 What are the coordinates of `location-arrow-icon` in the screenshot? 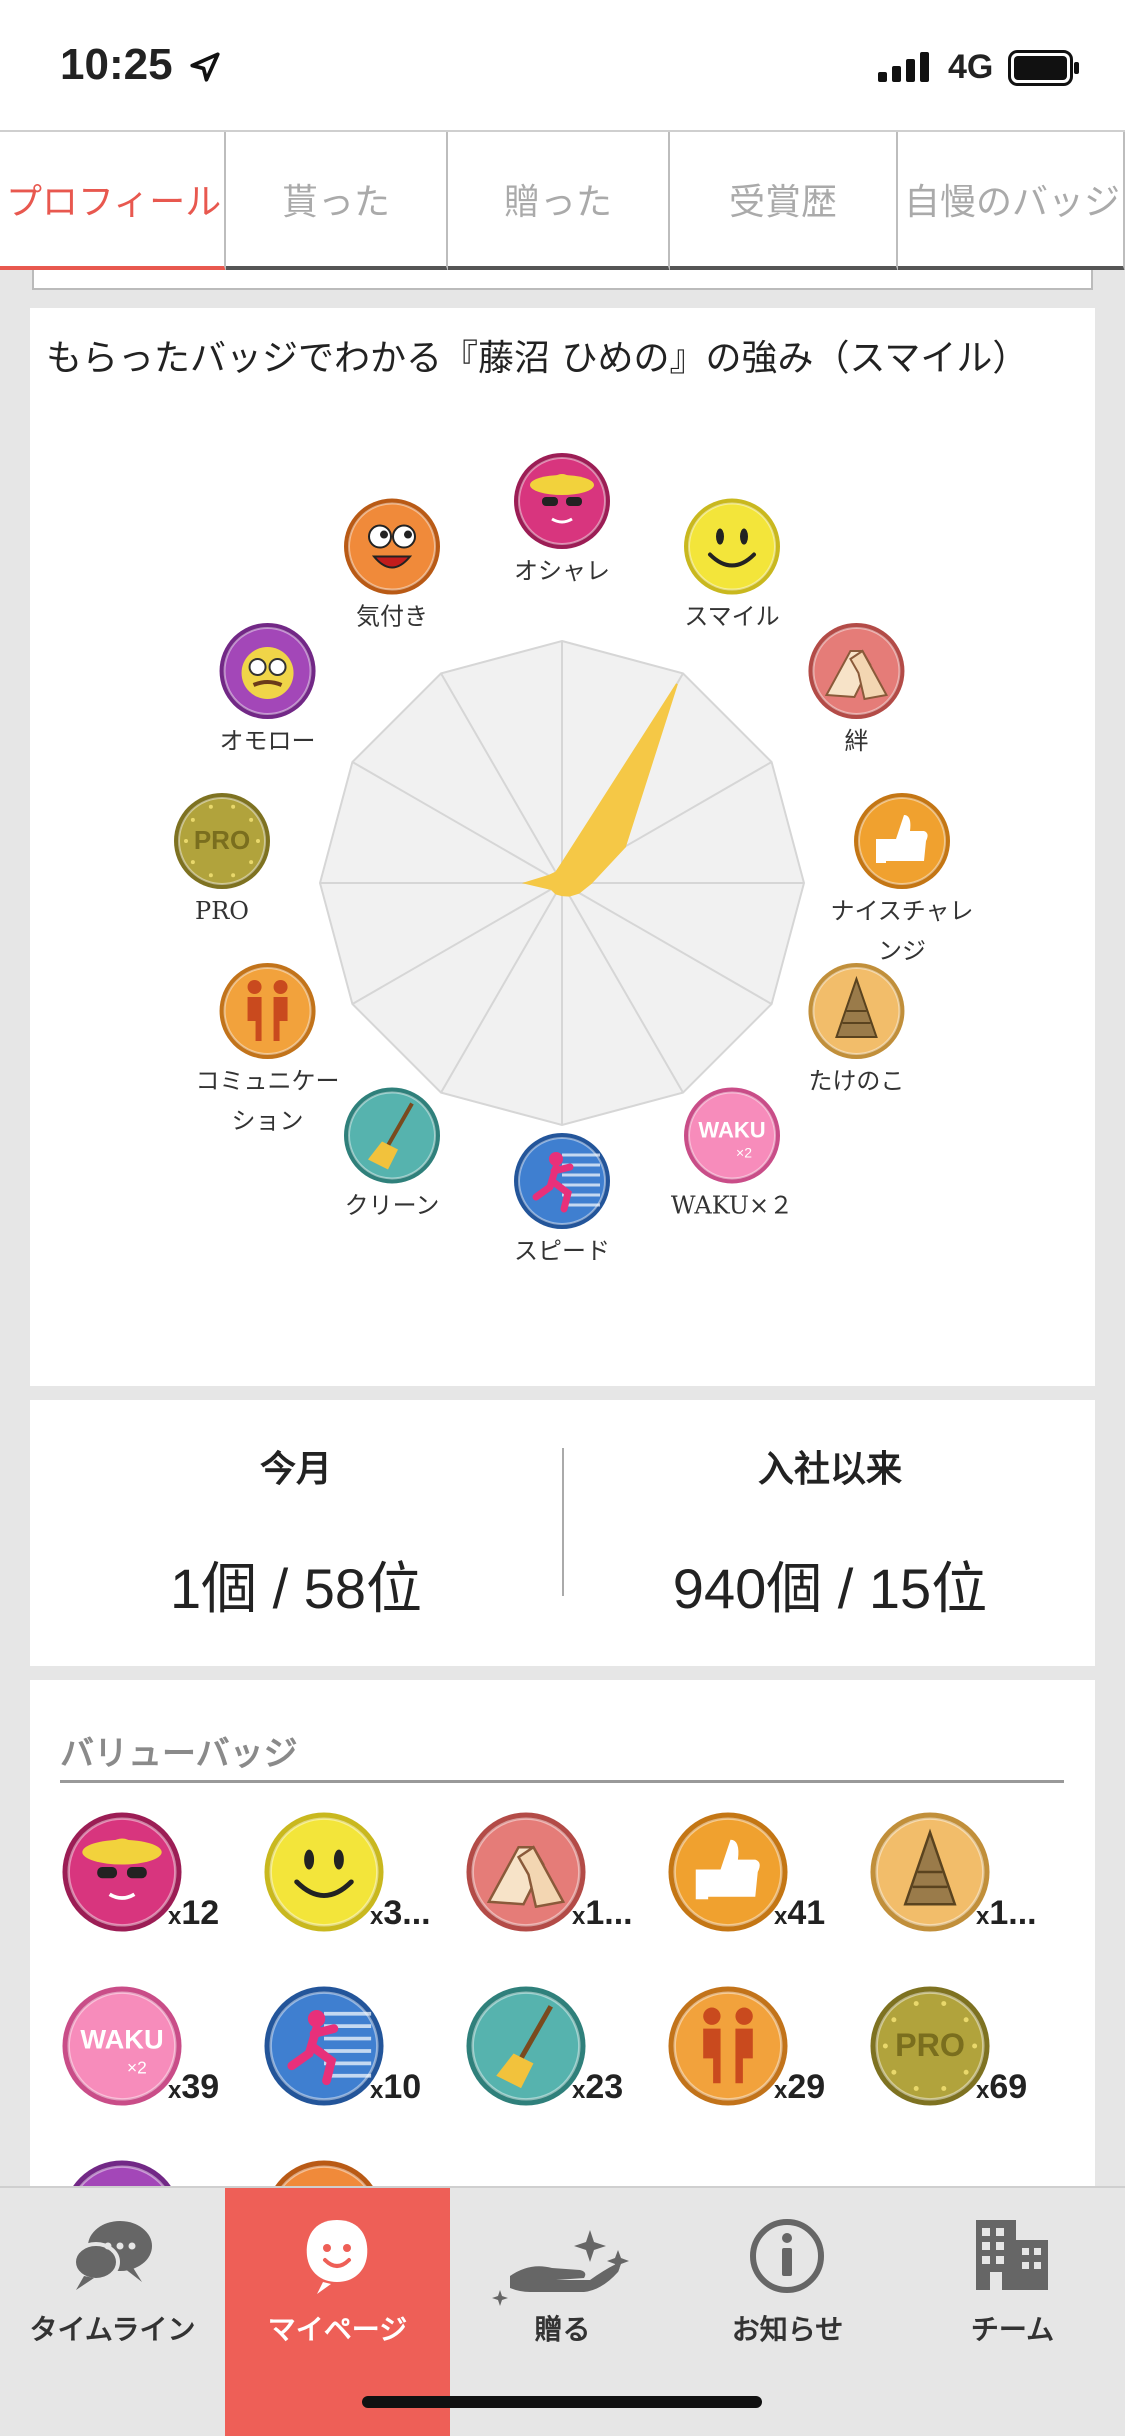 It's located at (205, 67).